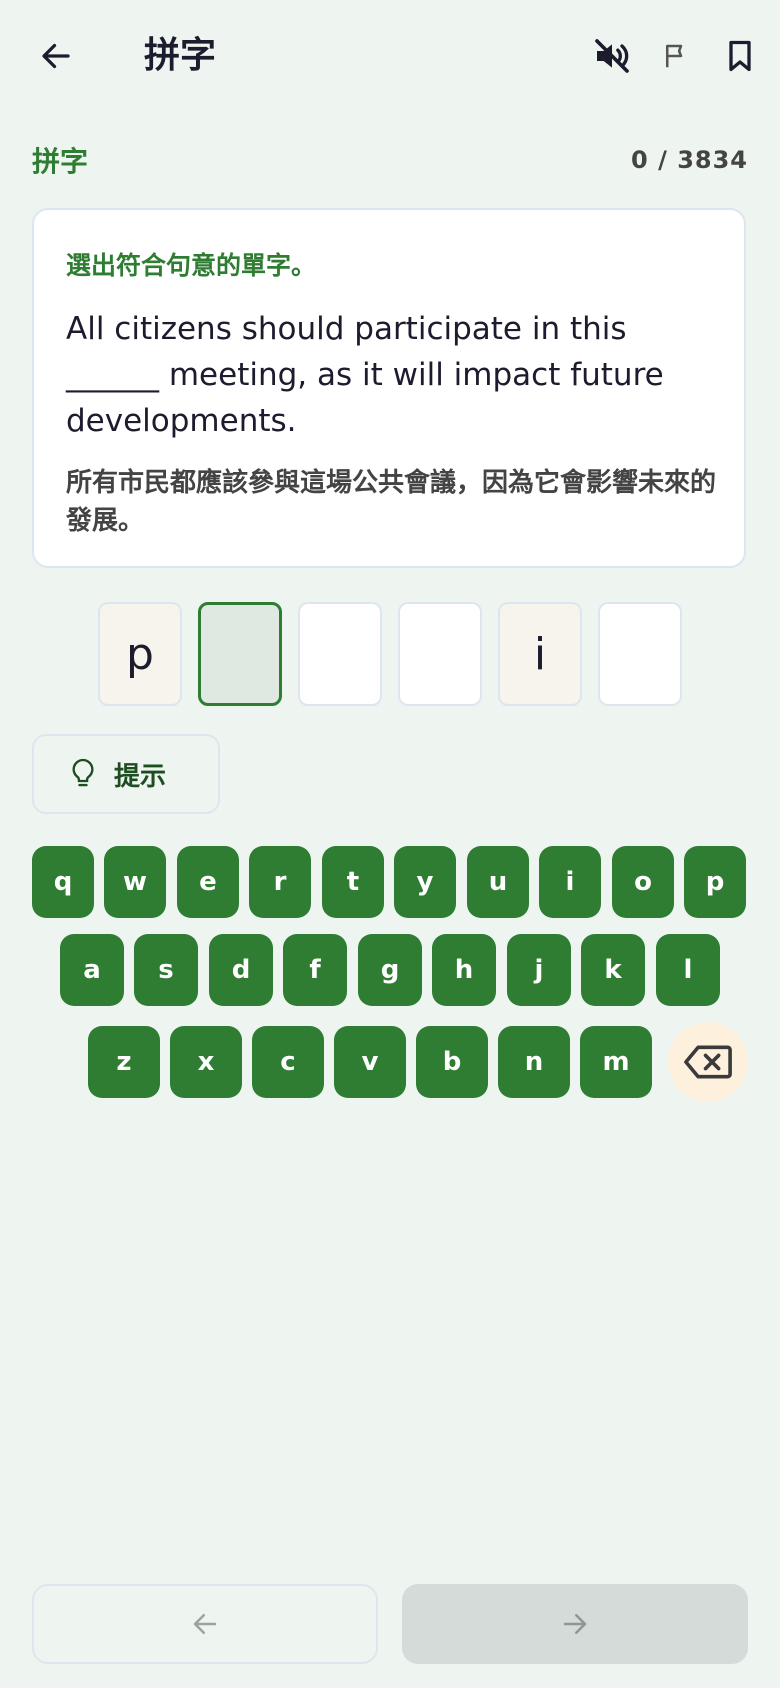 The image size is (780, 1688). What do you see at coordinates (464, 970) in the screenshot?
I see `key-h: h` at bounding box center [464, 970].